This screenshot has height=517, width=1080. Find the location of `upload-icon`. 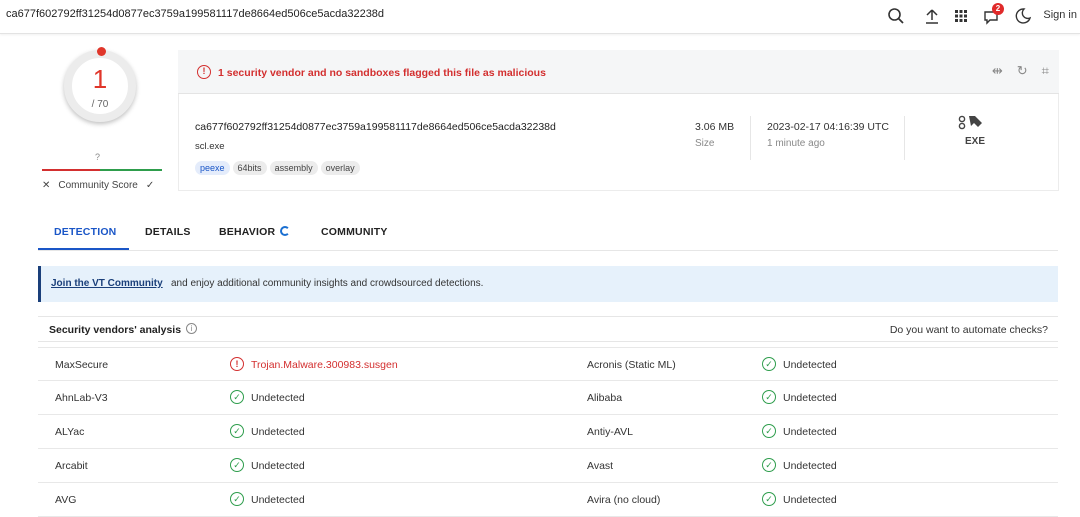

upload-icon is located at coordinates (932, 16).